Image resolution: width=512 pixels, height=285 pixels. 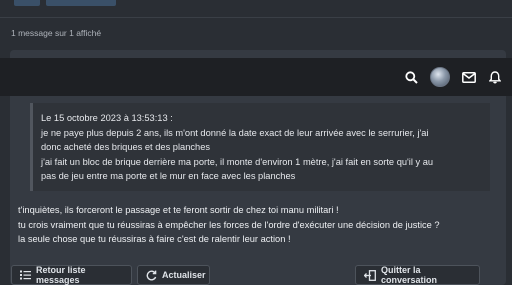 What do you see at coordinates (184, 275) in the screenshot?
I see `refresh-label: Actualiser` at bounding box center [184, 275].